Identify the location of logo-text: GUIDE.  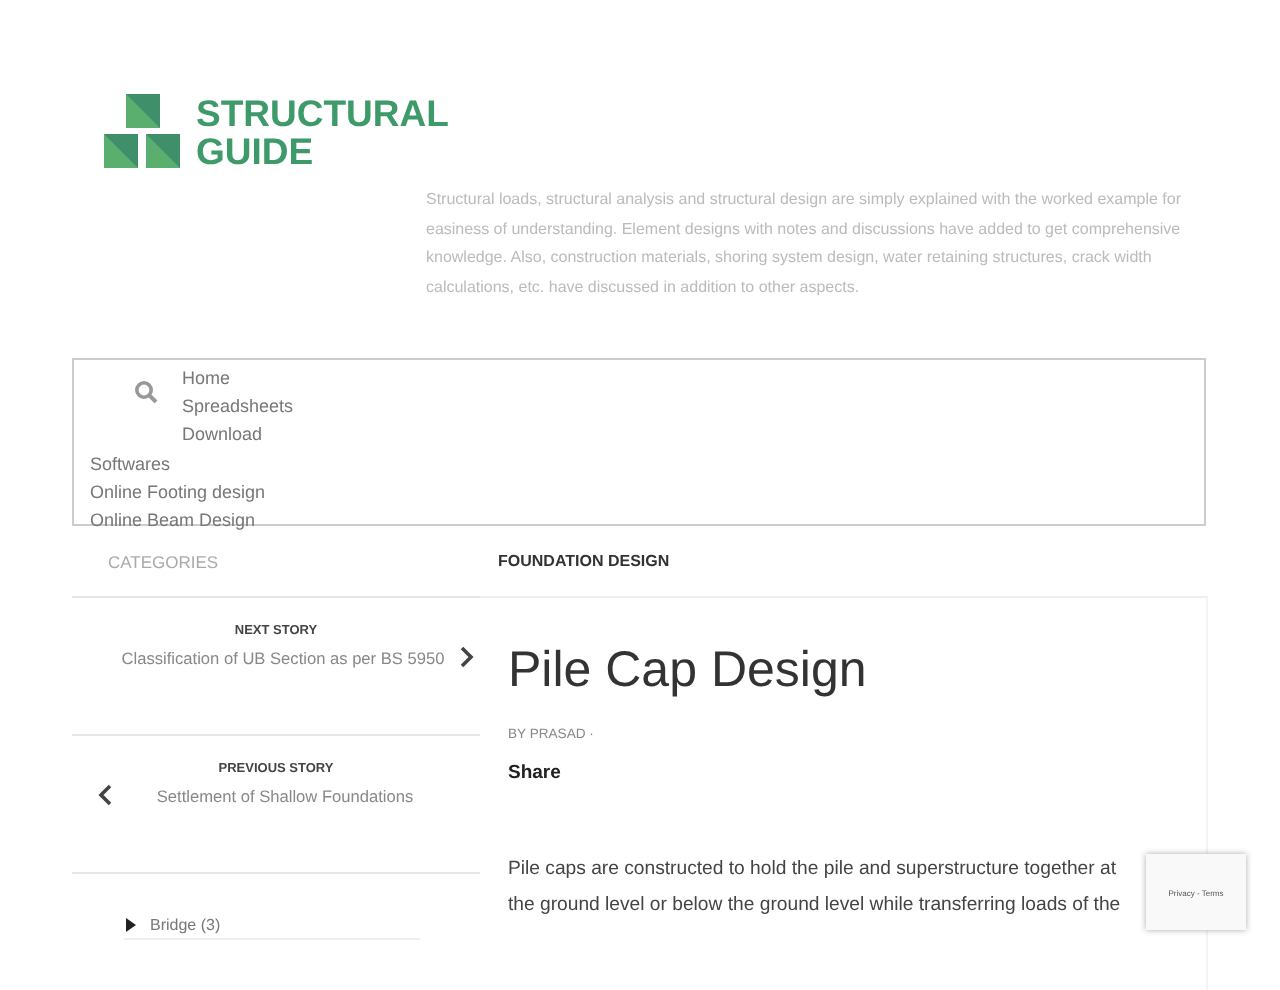
(322, 151).